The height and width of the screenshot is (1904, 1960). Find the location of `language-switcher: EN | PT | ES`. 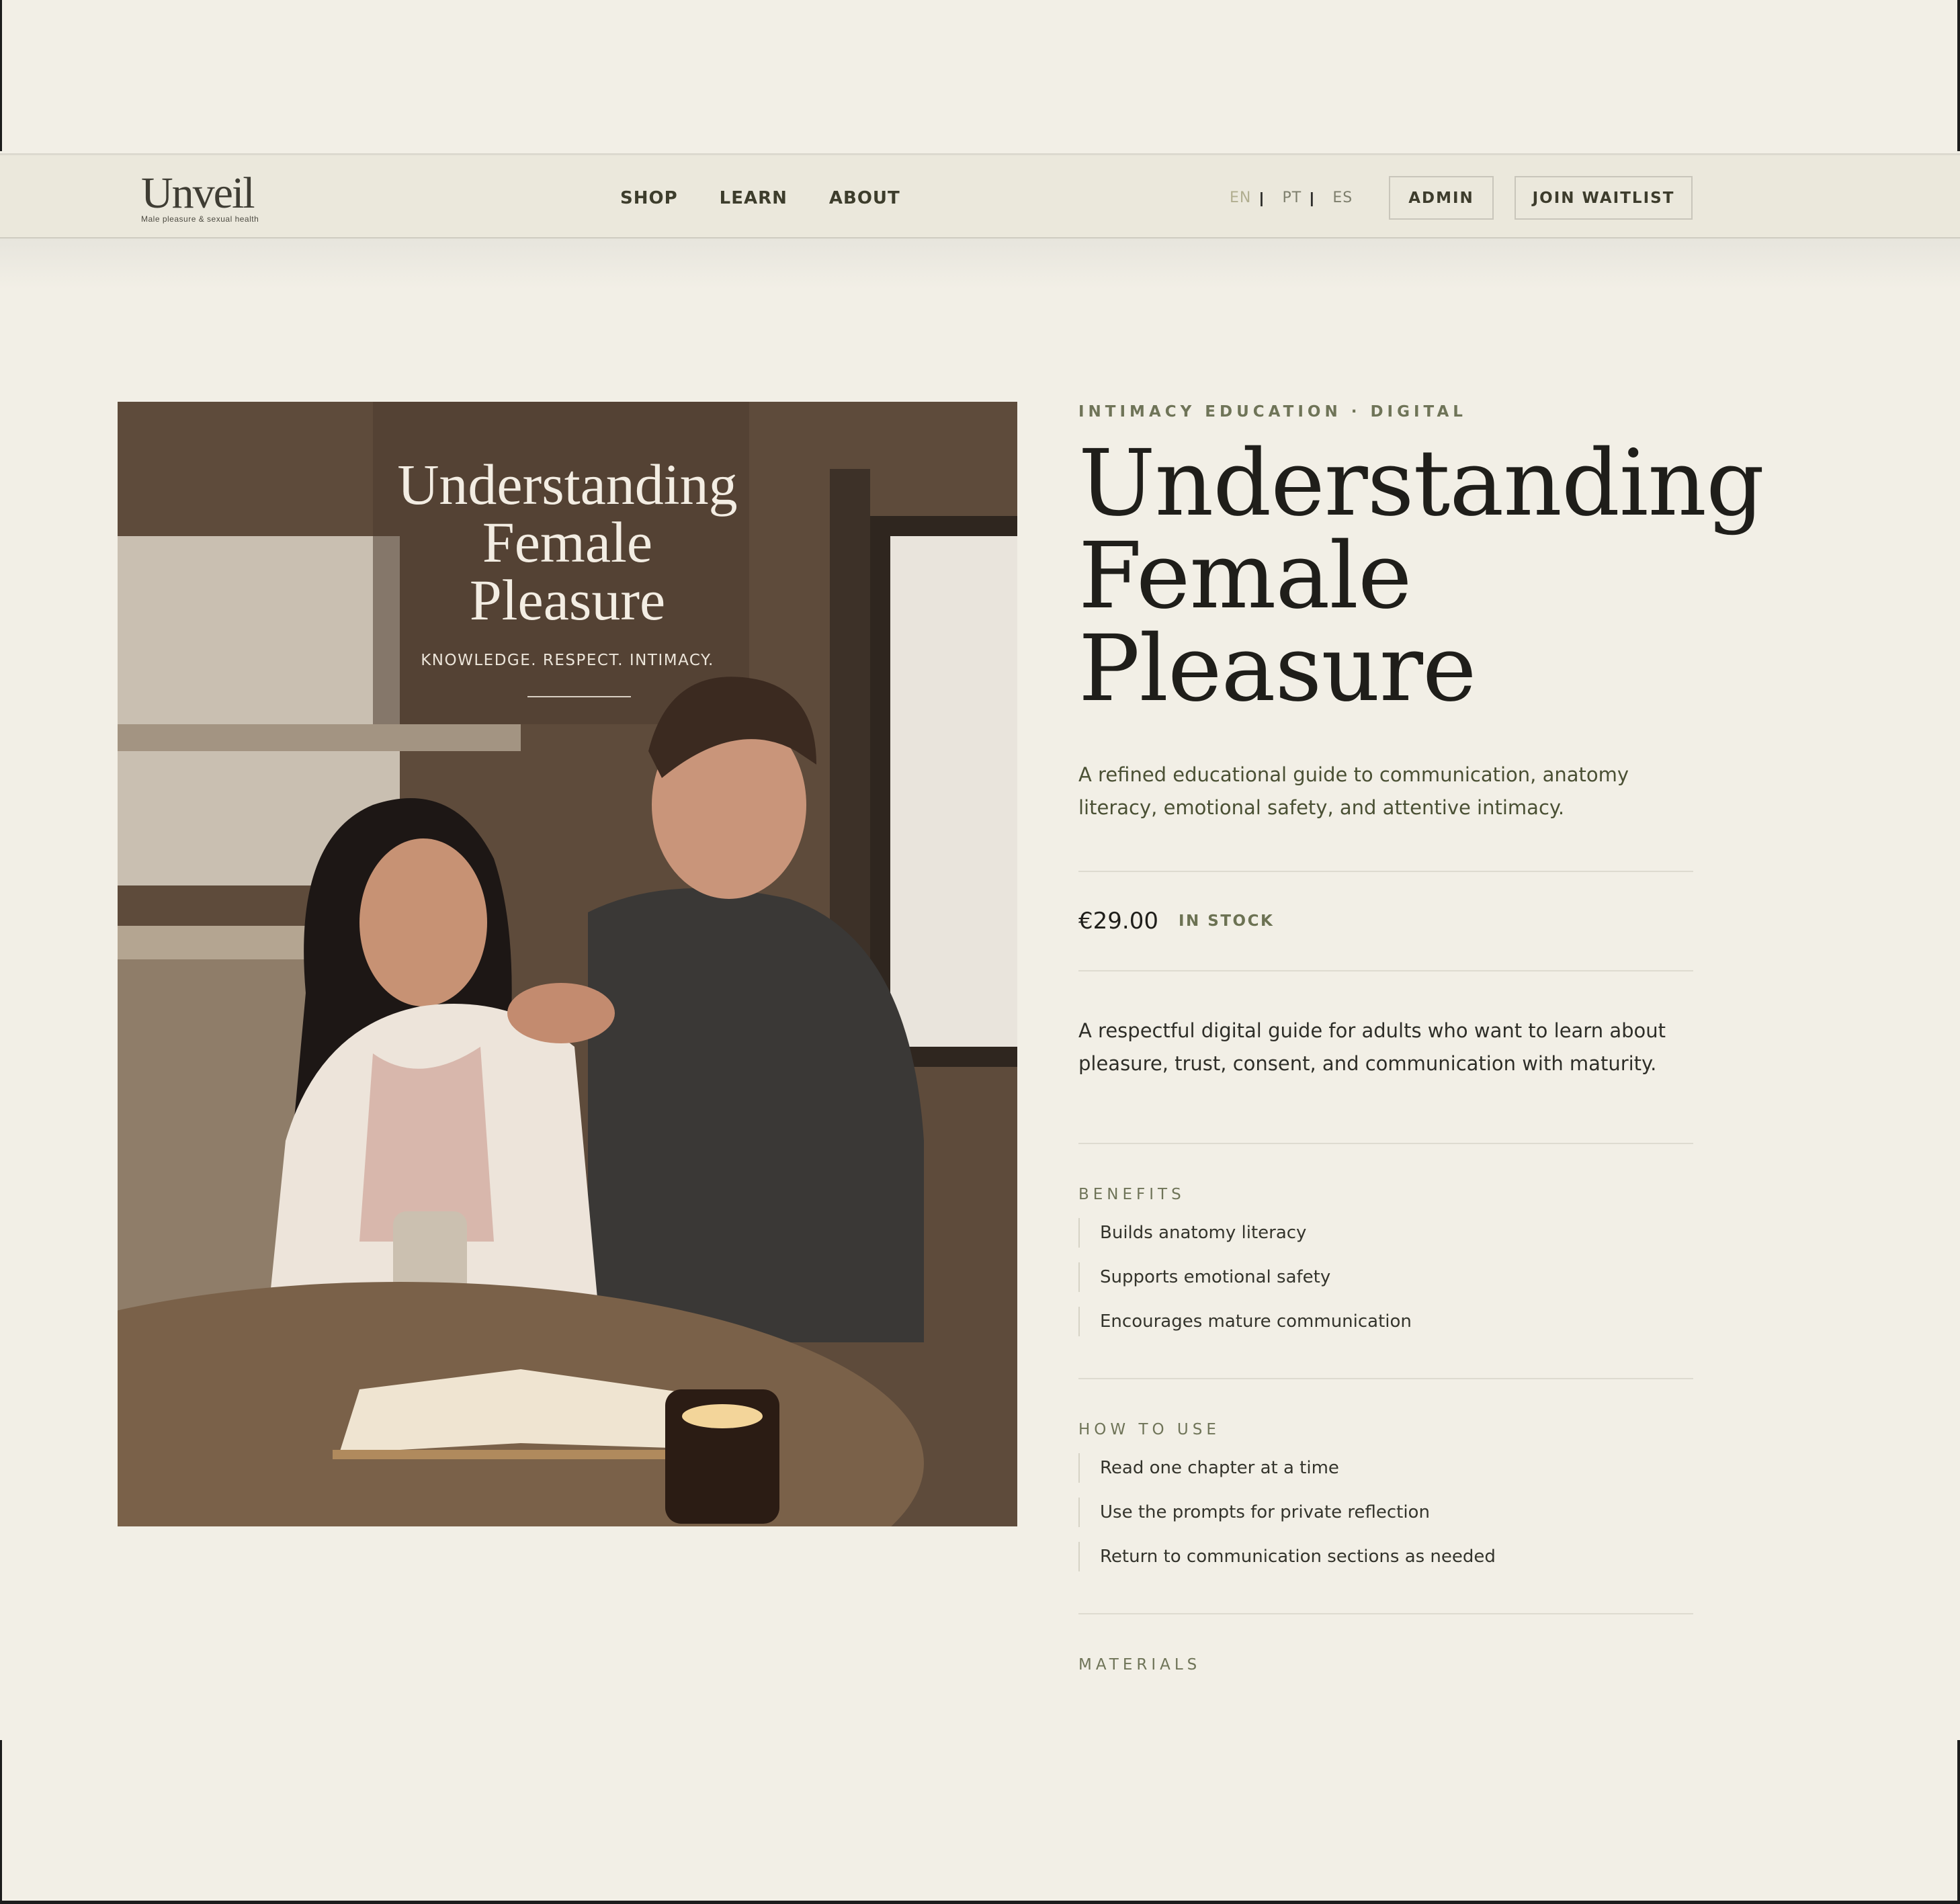

language-switcher: EN | PT | ES is located at coordinates (1291, 198).